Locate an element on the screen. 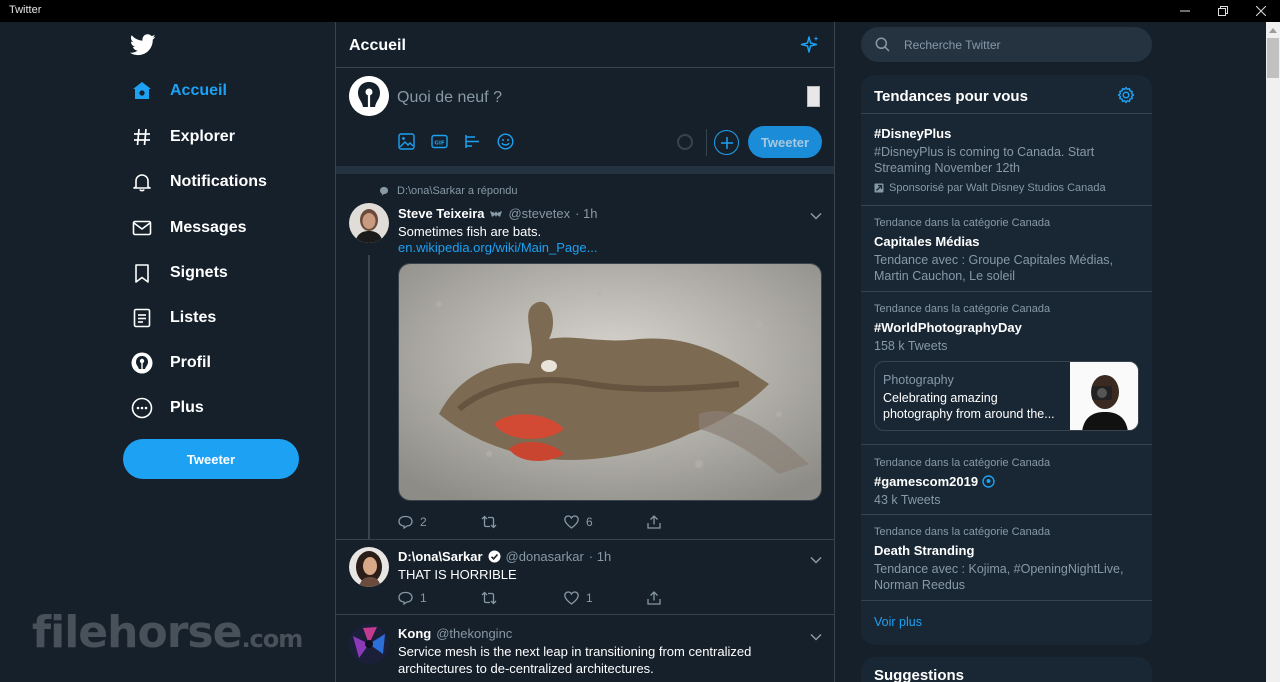  search-placeholder: Recherche Twitter is located at coordinates (952, 45).